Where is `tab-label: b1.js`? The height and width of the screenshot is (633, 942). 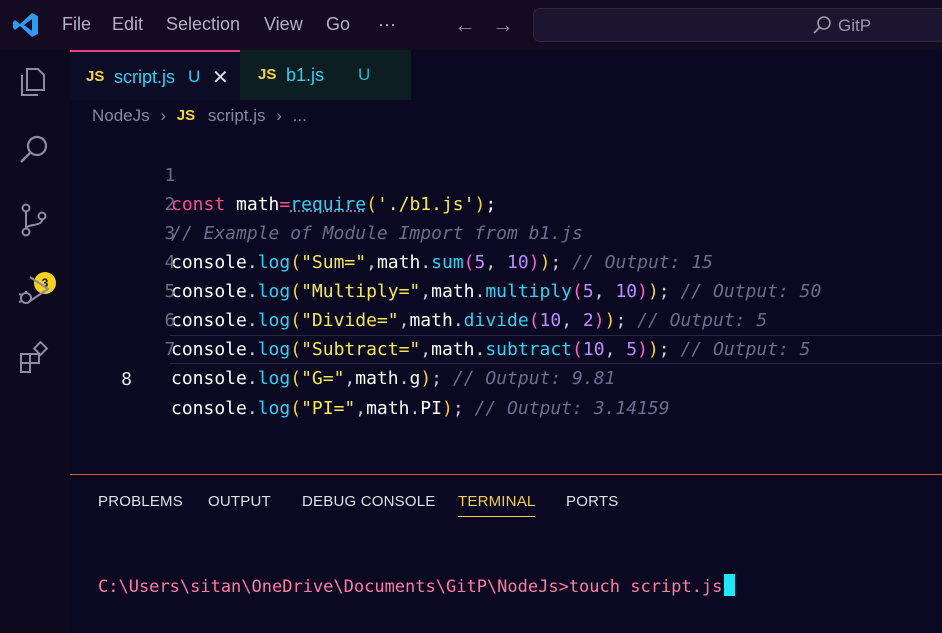
tab-label: b1.js is located at coordinates (305, 75).